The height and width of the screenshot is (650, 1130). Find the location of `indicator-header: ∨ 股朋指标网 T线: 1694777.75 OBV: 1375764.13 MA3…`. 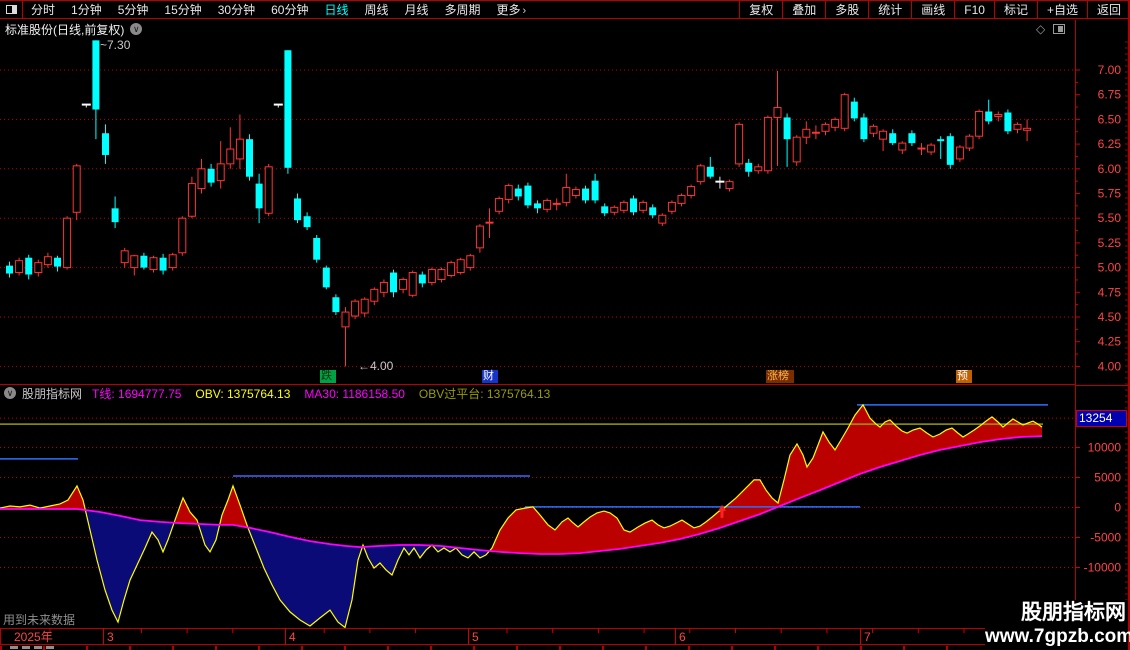

indicator-header: ∨ 股朋指标网 T线: 1694777.75 OBV: 1375764.13 MA3… is located at coordinates (537, 393).